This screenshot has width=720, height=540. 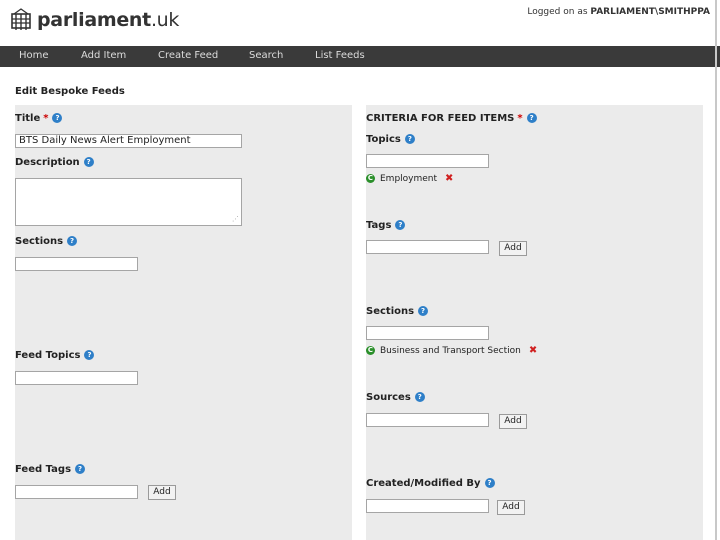 I want to click on sources-label-text: Sources, so click(x=388, y=397).